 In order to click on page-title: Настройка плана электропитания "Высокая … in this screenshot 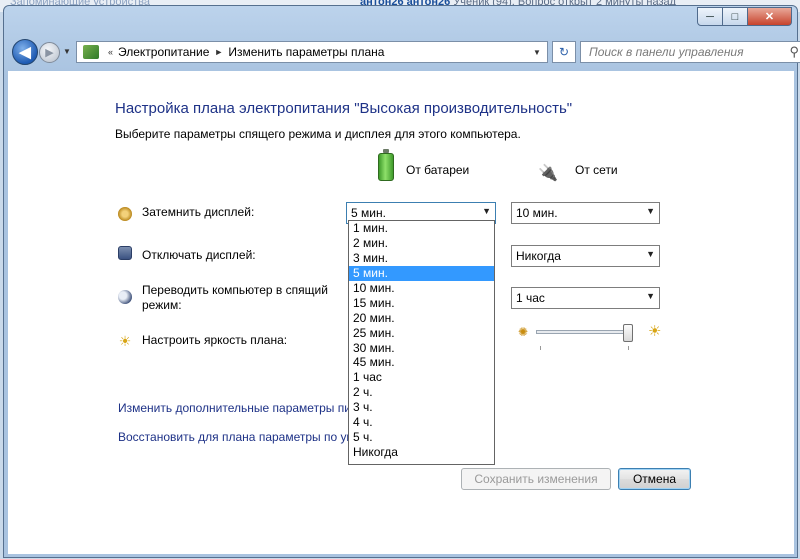, I will do `click(344, 108)`.